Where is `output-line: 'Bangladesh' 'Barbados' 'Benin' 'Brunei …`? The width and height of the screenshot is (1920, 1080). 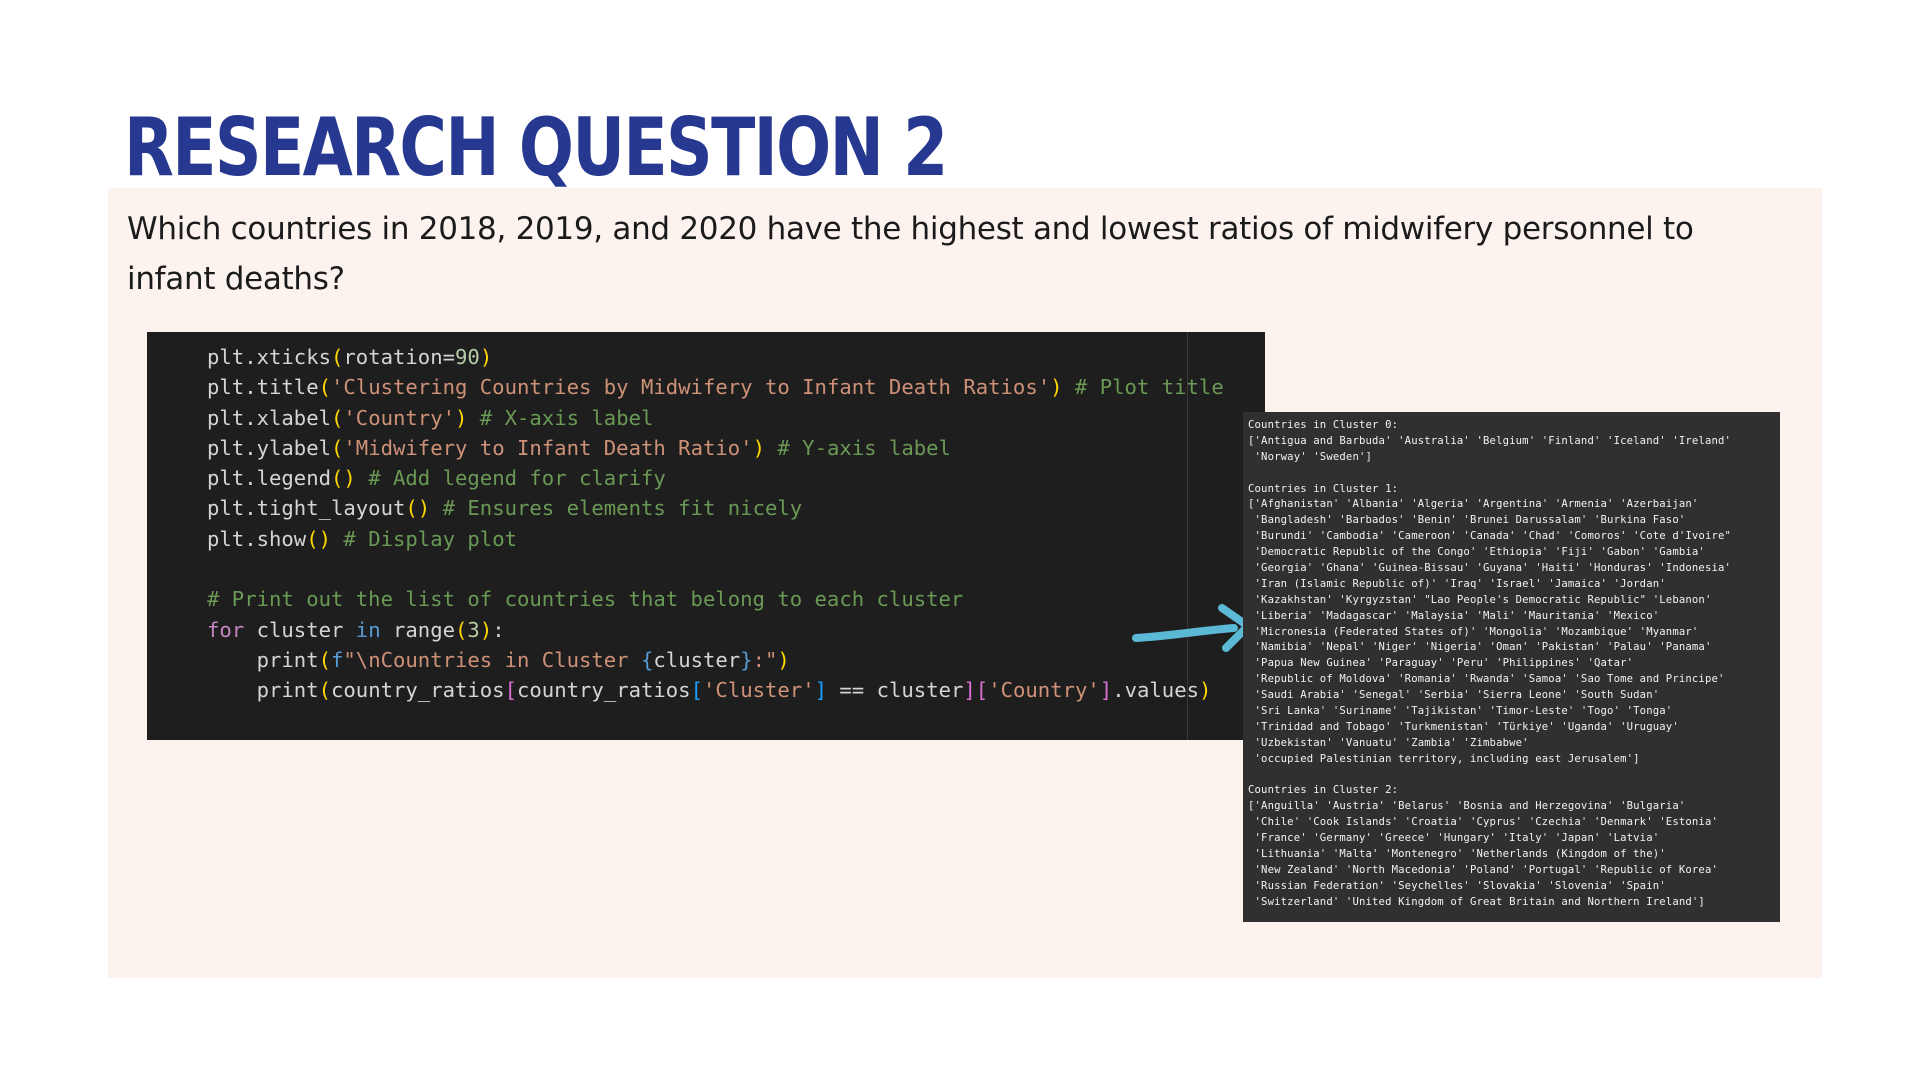 output-line: 'Bangladesh' 'Barbados' 'Benin' 'Brunei … is located at coordinates (1467, 520).